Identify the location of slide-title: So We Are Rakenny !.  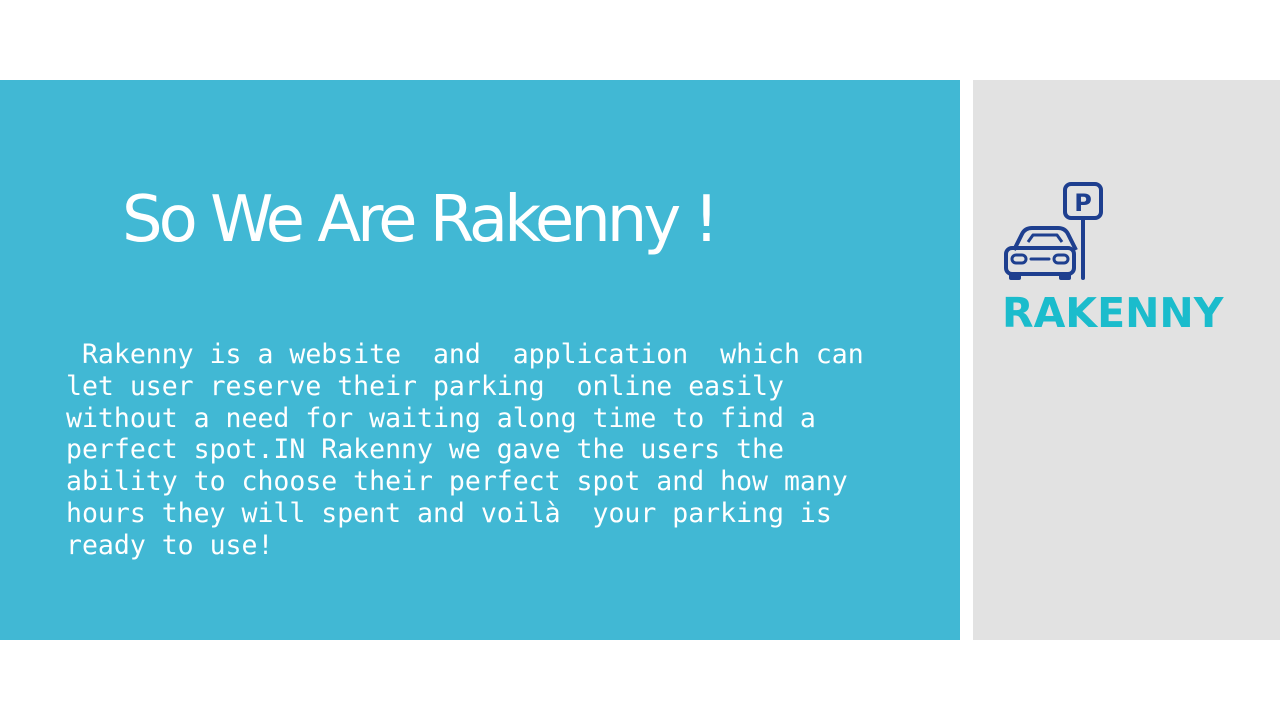
(420, 220).